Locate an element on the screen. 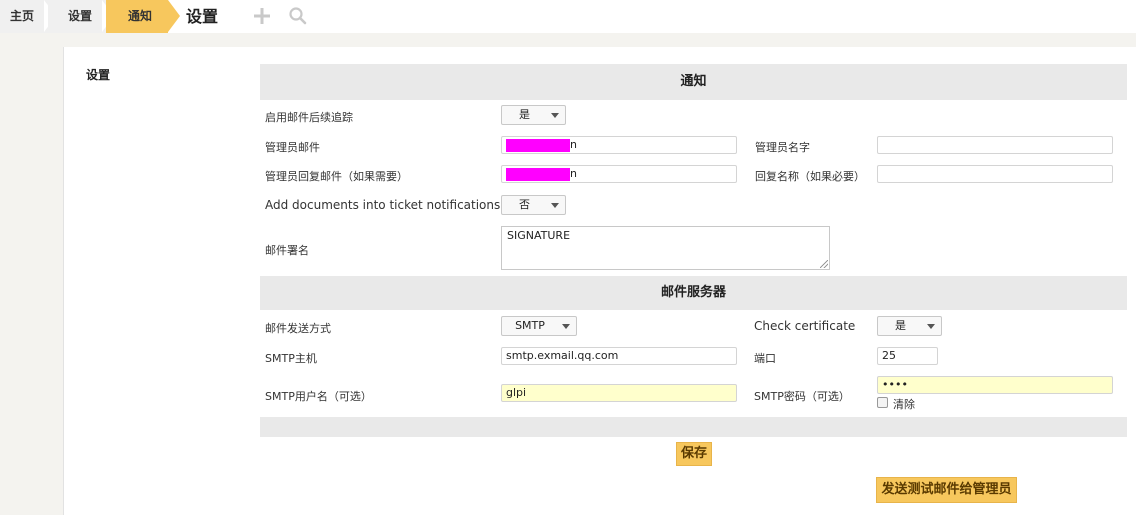  check-certificate-select-value: 是 is located at coordinates (900, 325).